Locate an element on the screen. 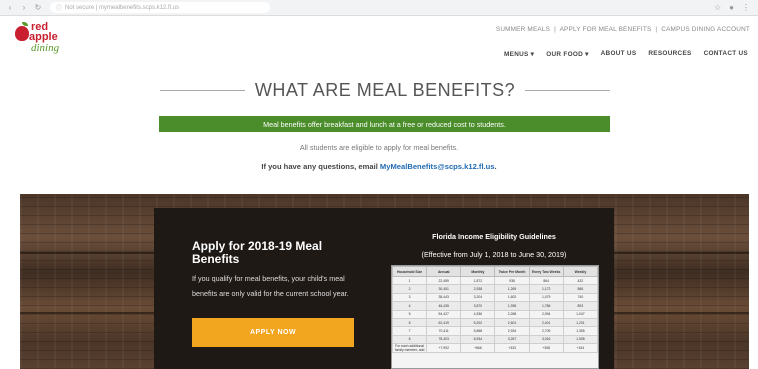 This screenshot has height=369, width=758. table-cell: 5,868 is located at coordinates (478, 331).